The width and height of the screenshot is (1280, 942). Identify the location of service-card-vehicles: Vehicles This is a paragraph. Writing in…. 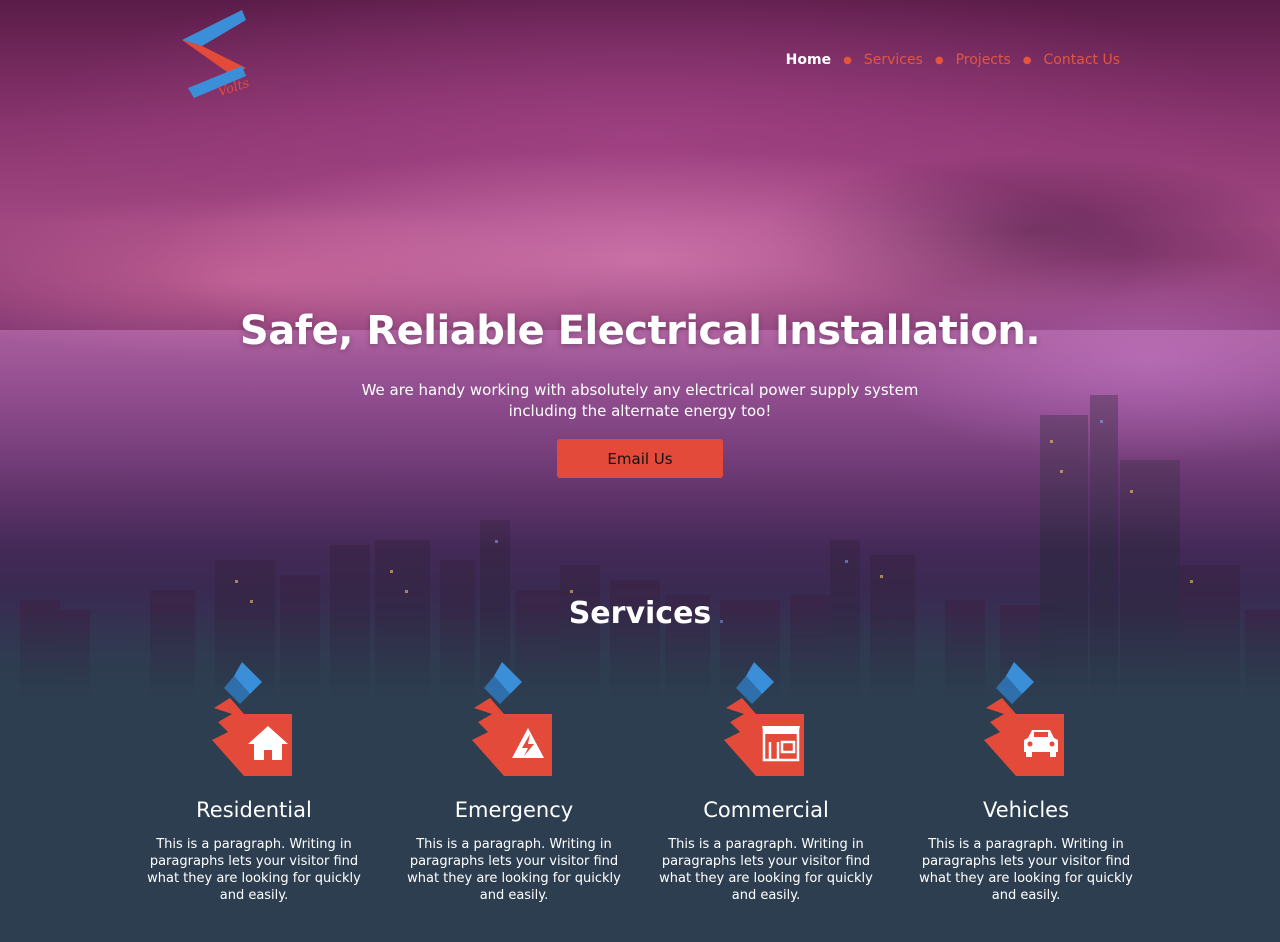
(1026, 782).